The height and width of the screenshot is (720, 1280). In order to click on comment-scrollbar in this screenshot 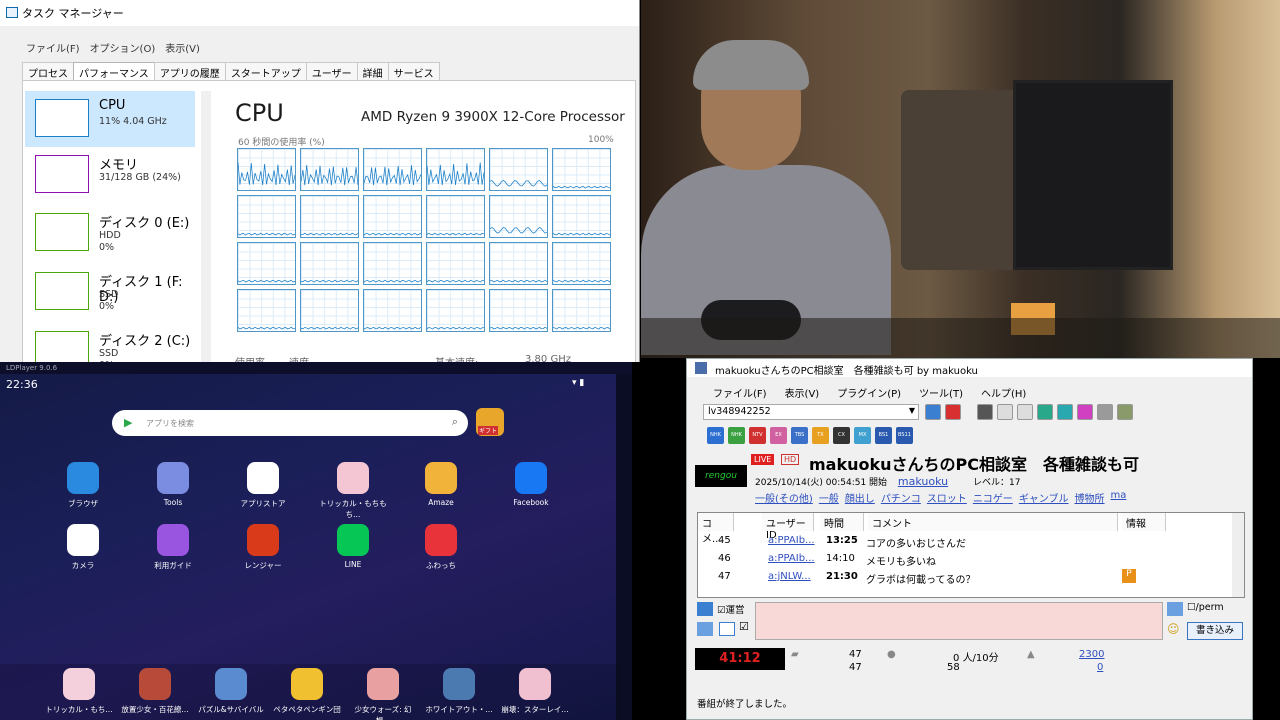, I will do `click(1238, 555)`.